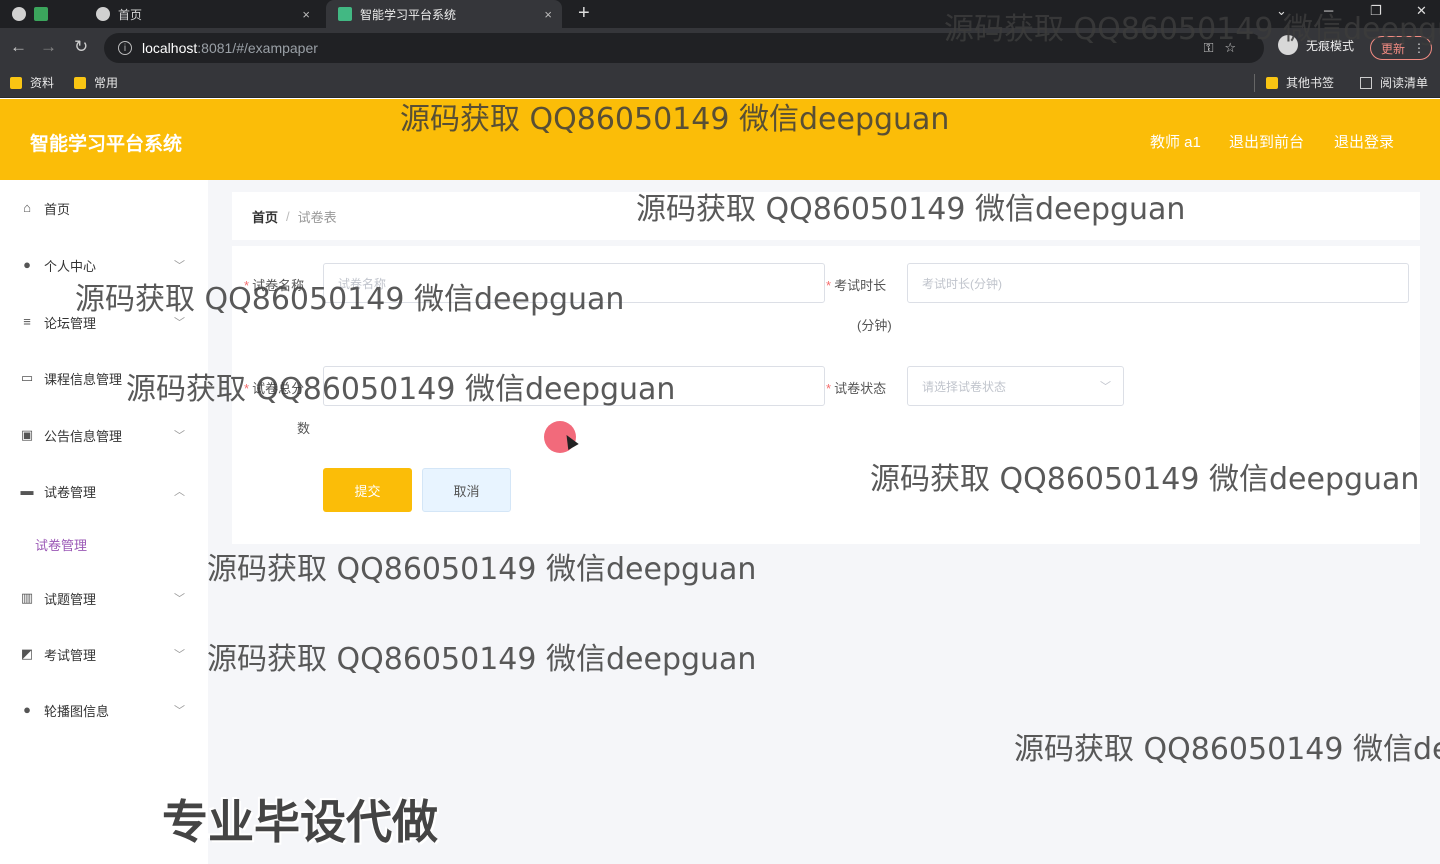 The image size is (1440, 864). Describe the element at coordinates (1366, 82) in the screenshot. I see `reading-list-icon` at that location.